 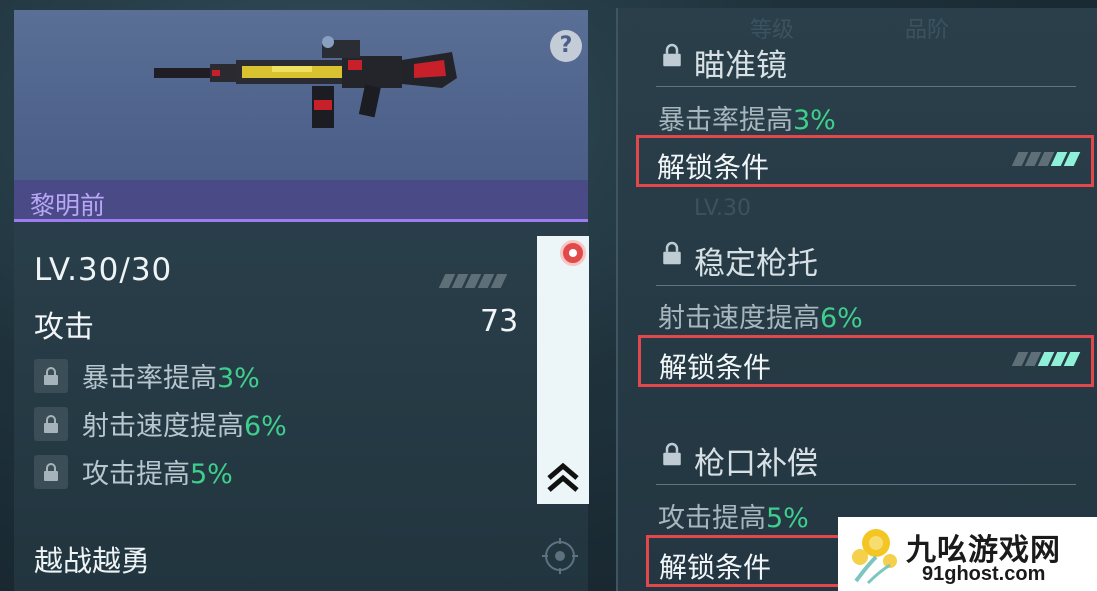 I want to click on ghost-tab-label: 品阶, so click(x=927, y=30).